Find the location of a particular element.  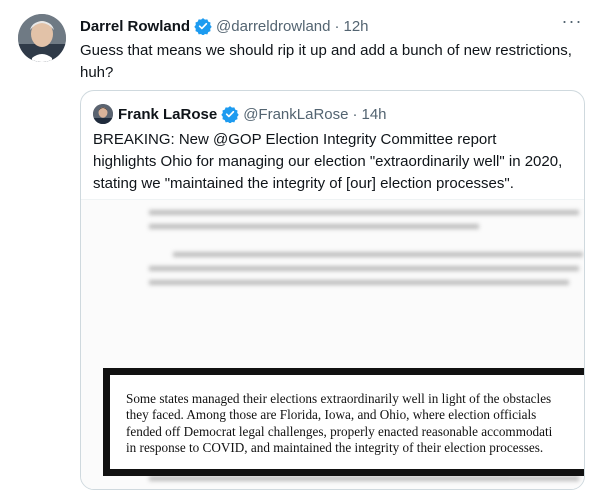

avatar is located at coordinates (42, 38).